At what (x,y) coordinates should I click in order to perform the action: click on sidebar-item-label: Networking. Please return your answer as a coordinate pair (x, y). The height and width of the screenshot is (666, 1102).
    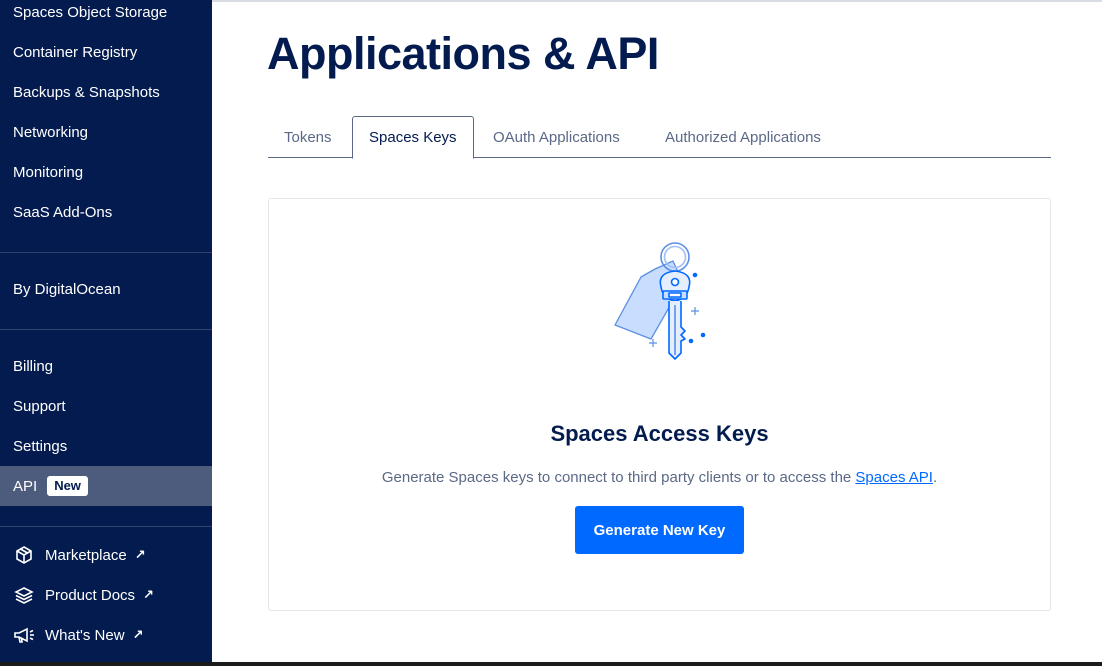
    Looking at the image, I should click on (51, 132).